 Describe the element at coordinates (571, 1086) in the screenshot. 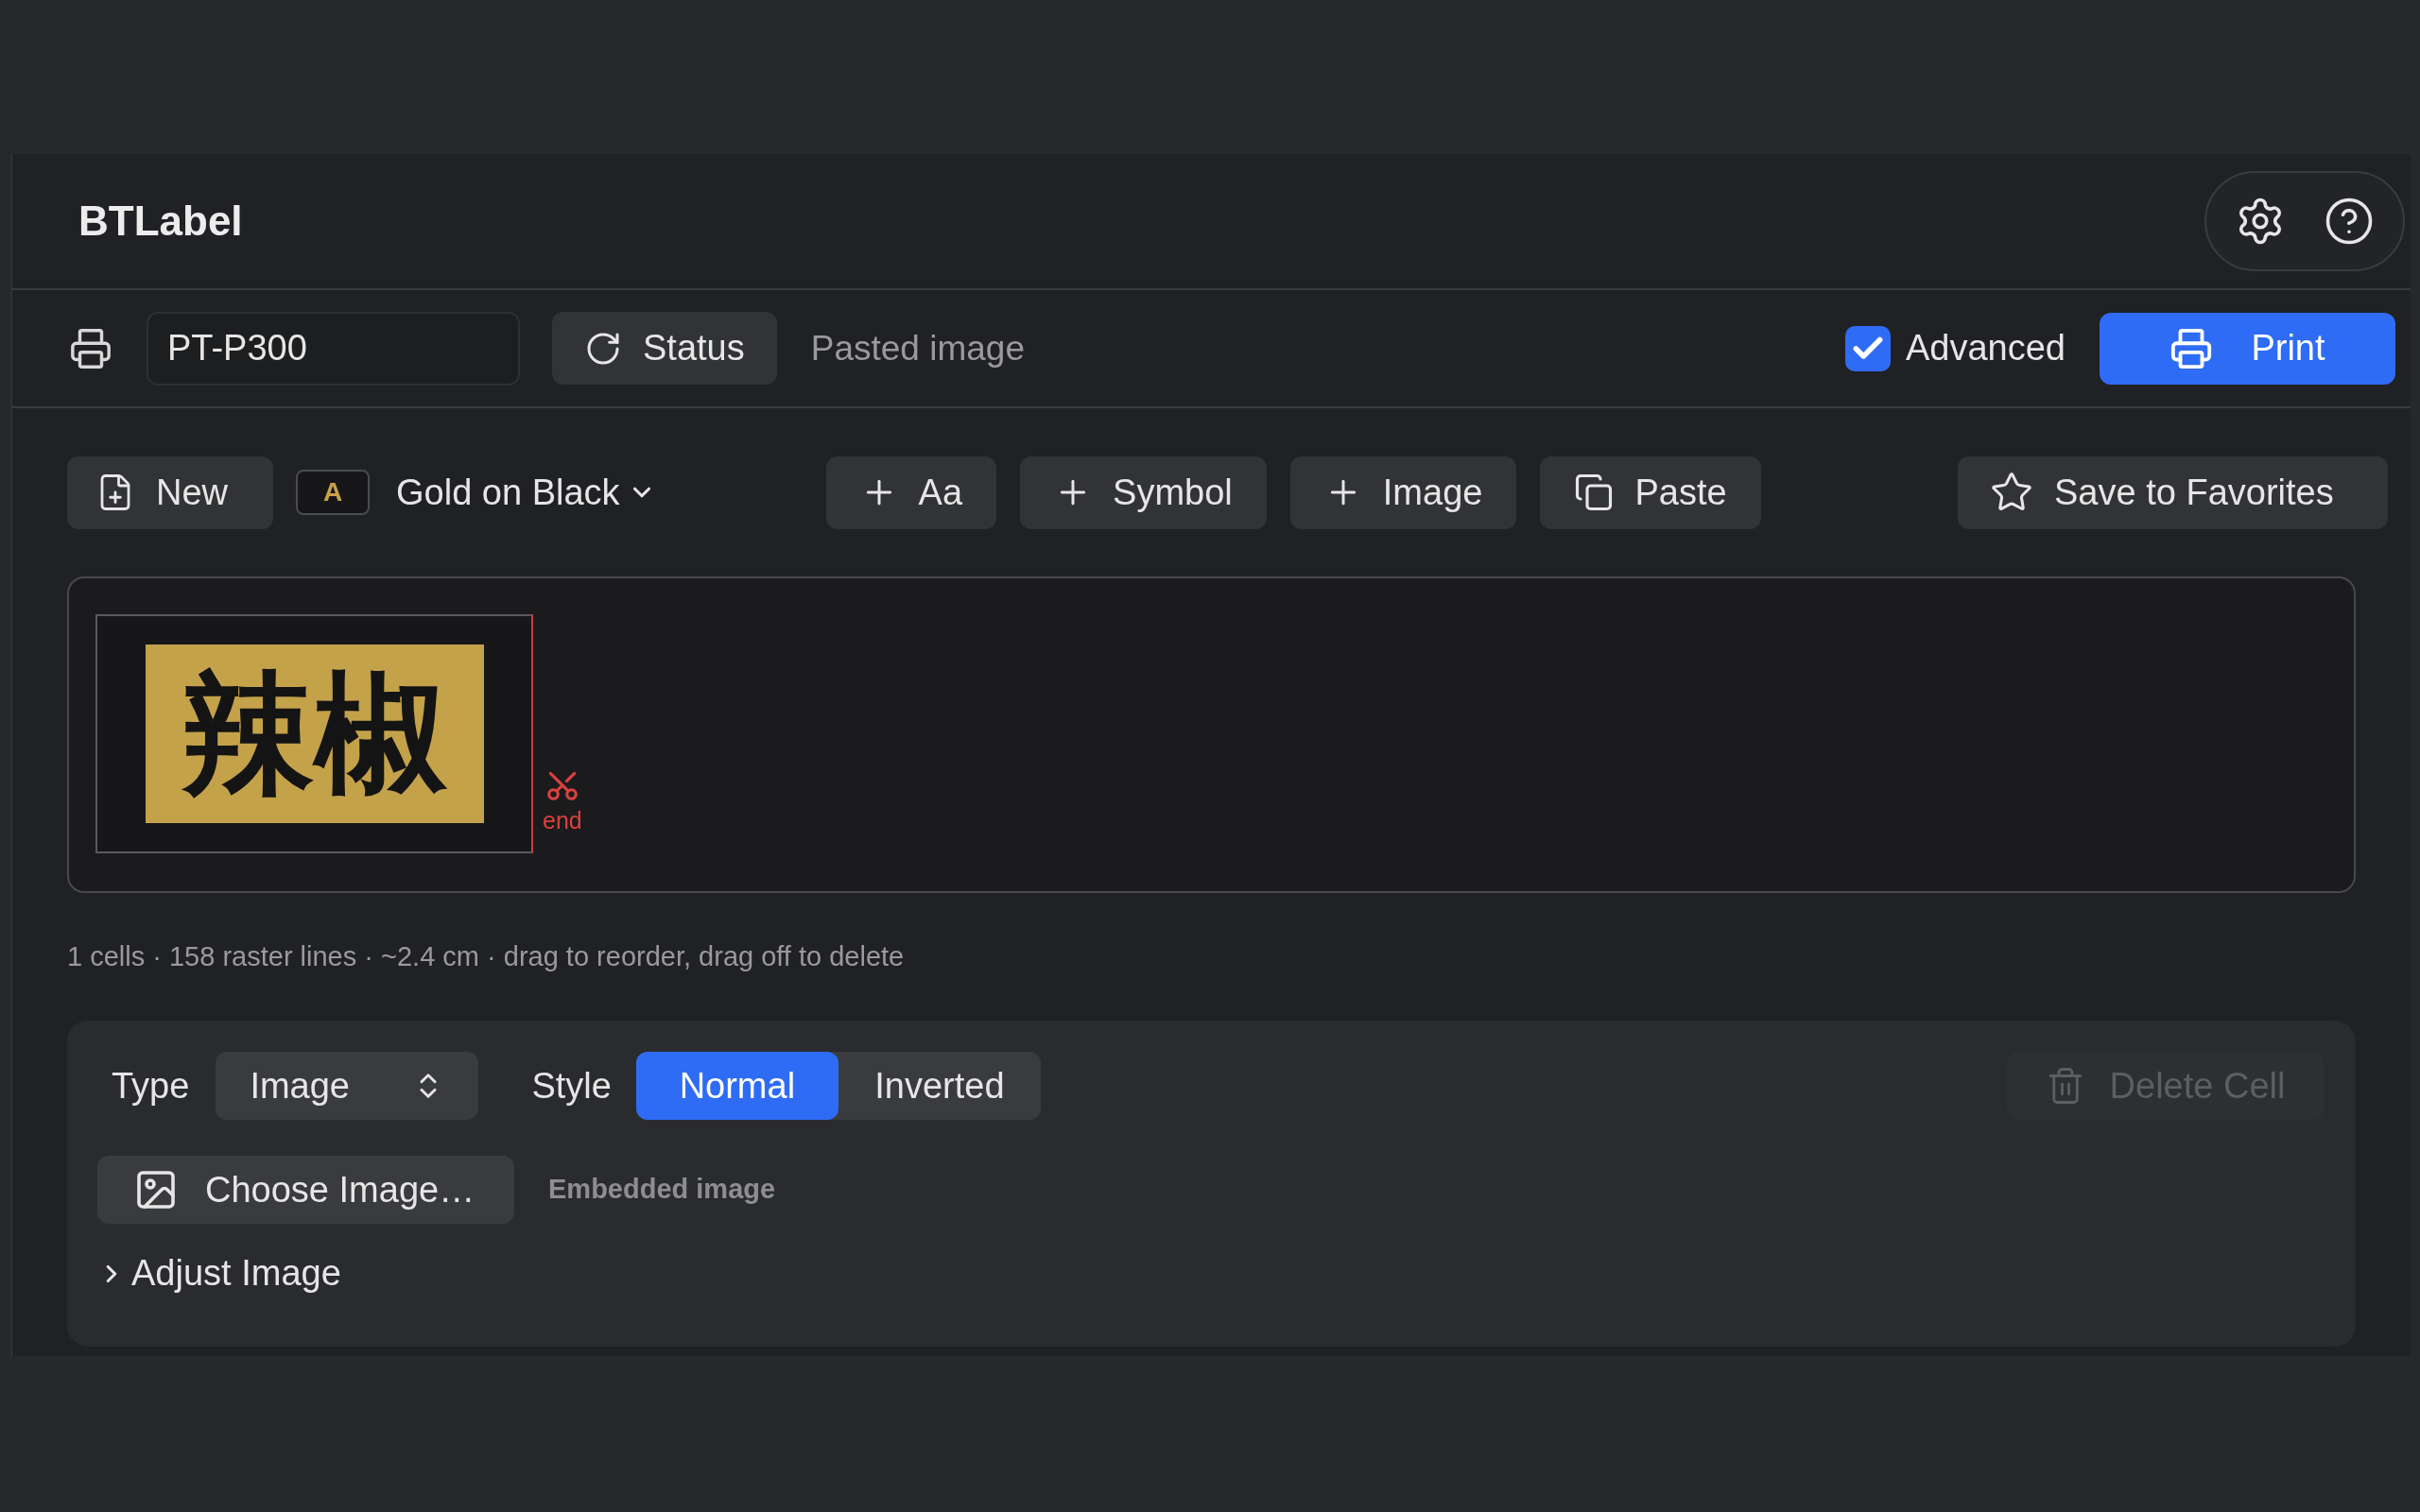

I see `style-label: Style` at that location.